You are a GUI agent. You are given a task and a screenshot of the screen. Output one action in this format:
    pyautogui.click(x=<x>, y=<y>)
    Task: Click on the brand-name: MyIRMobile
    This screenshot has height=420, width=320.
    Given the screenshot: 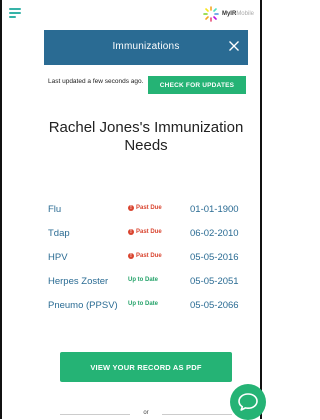 What is the action you would take?
    pyautogui.click(x=237, y=14)
    